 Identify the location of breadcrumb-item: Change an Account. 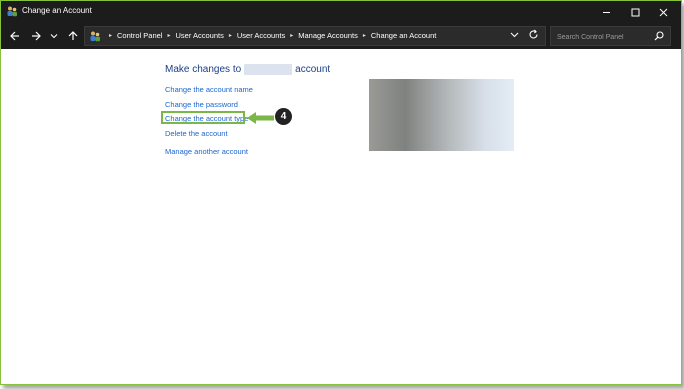
(403, 35).